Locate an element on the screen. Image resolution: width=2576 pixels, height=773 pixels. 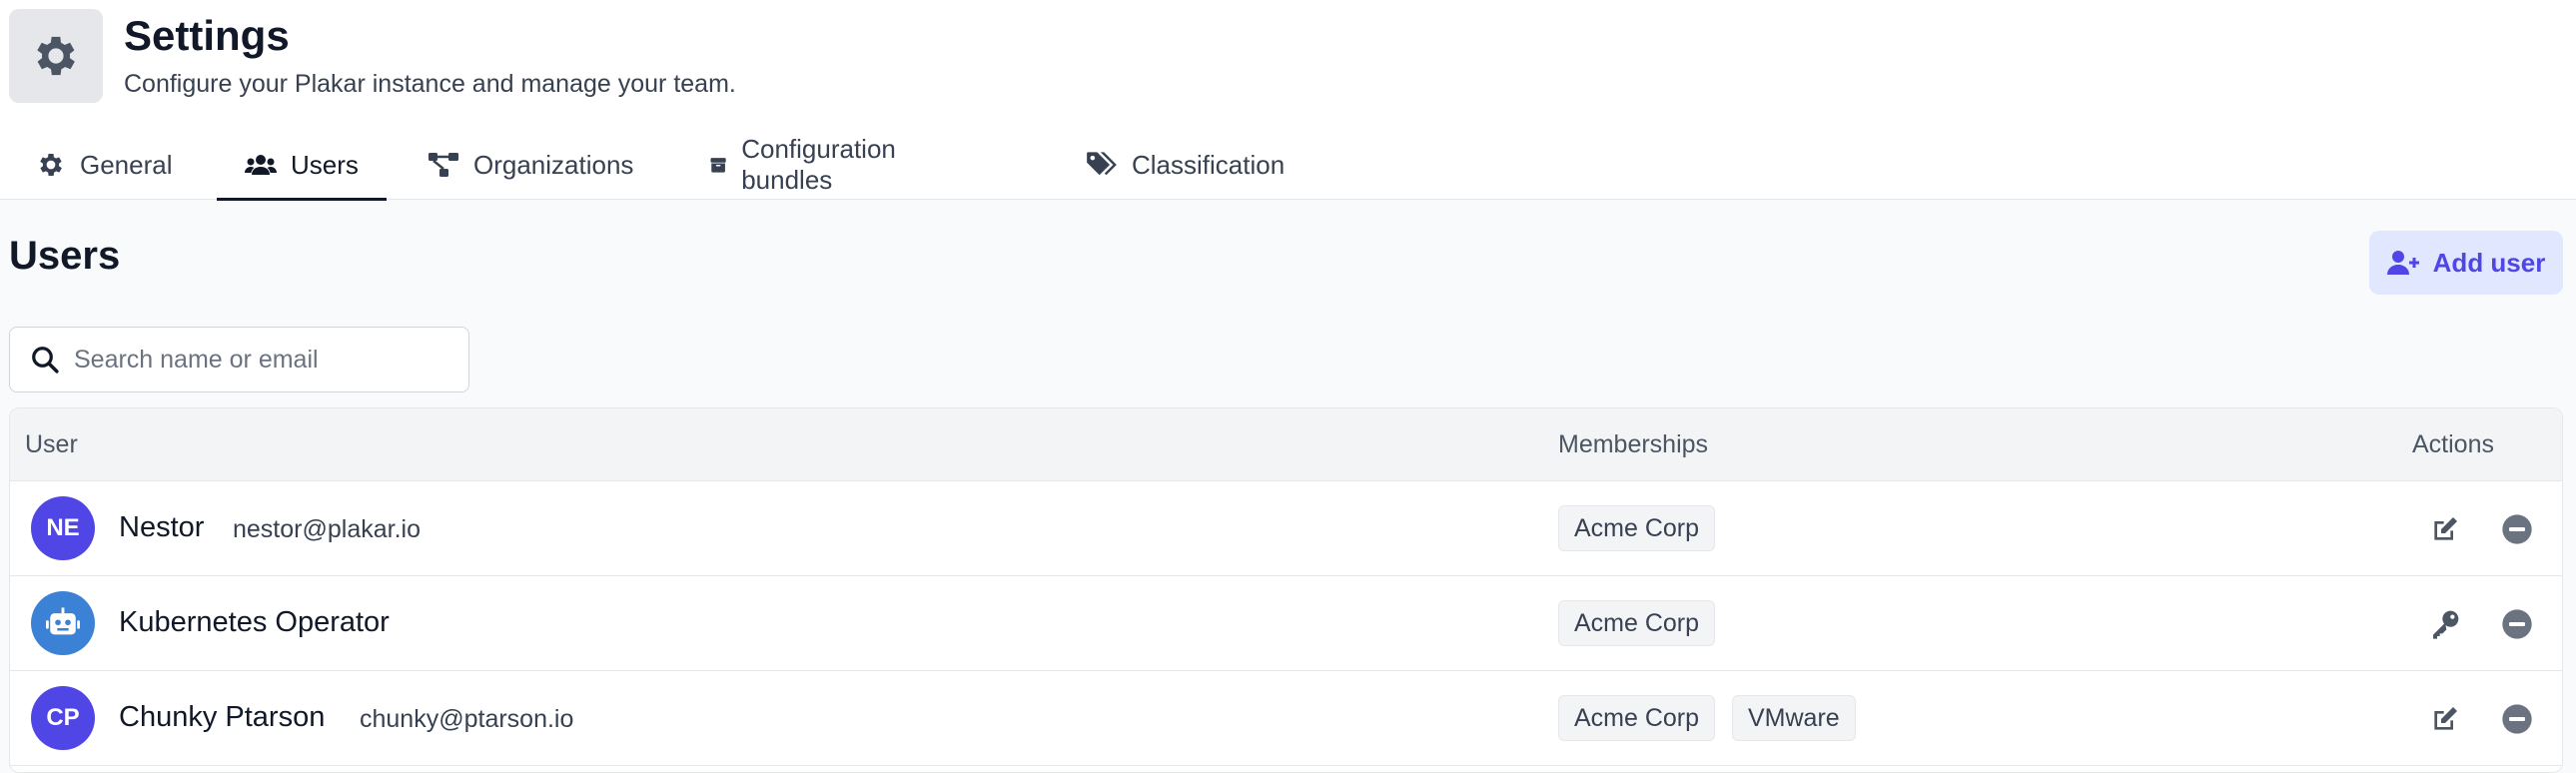
users-icon is located at coordinates (261, 165).